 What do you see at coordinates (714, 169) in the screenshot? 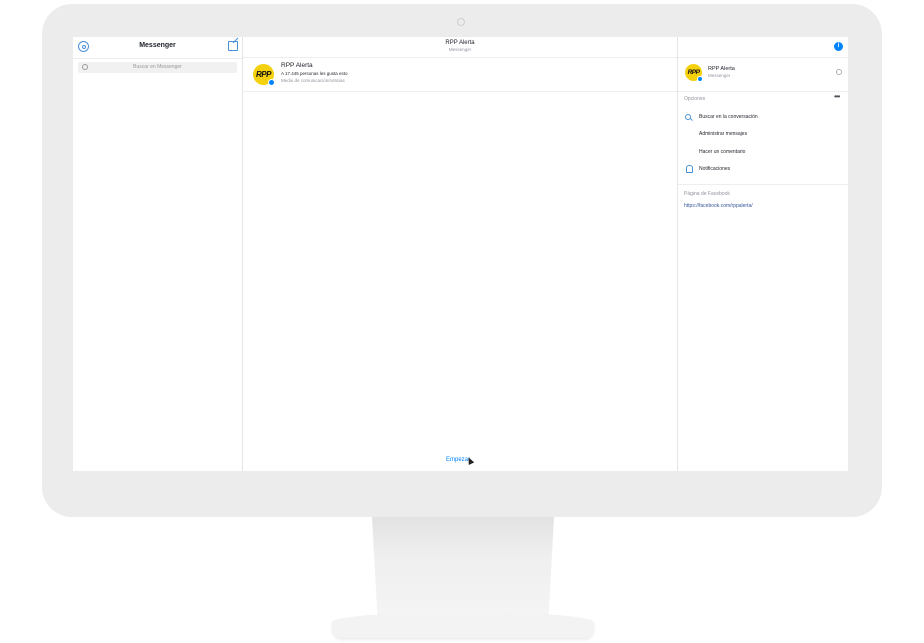
I see `option-notifications: Notificaciones` at bounding box center [714, 169].